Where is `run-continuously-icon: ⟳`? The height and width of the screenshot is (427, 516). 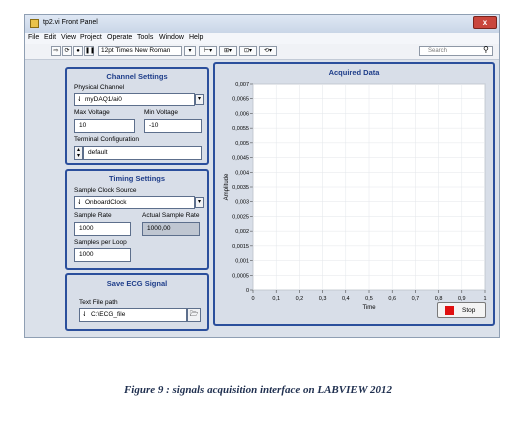
run-continuously-icon: ⟳ is located at coordinates (67, 51).